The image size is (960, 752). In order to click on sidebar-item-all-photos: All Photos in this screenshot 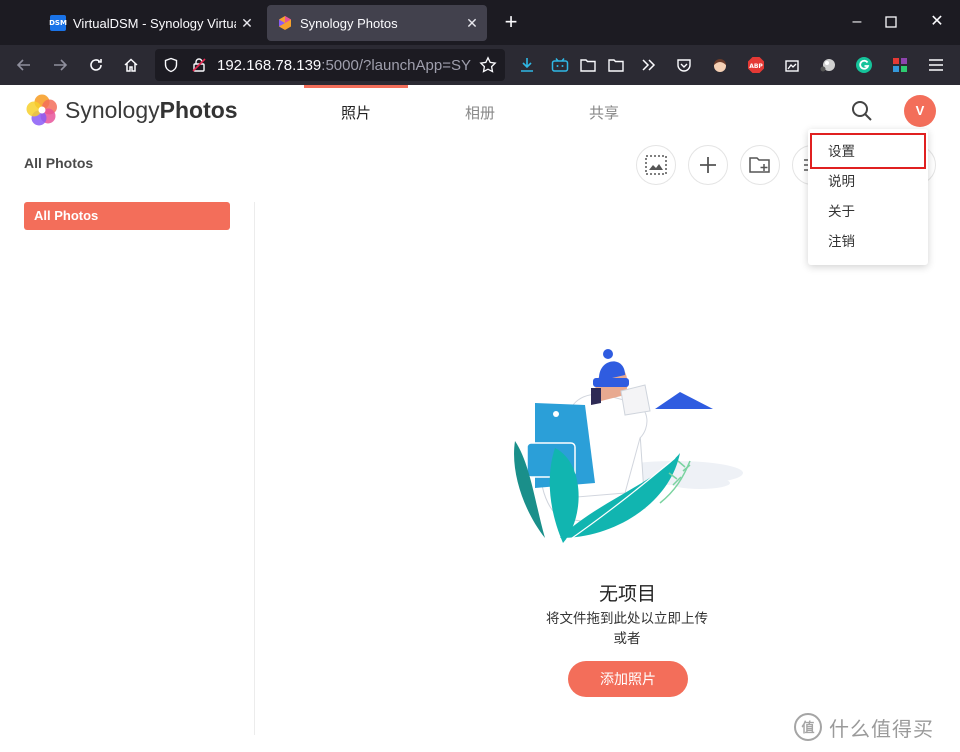, I will do `click(127, 216)`.